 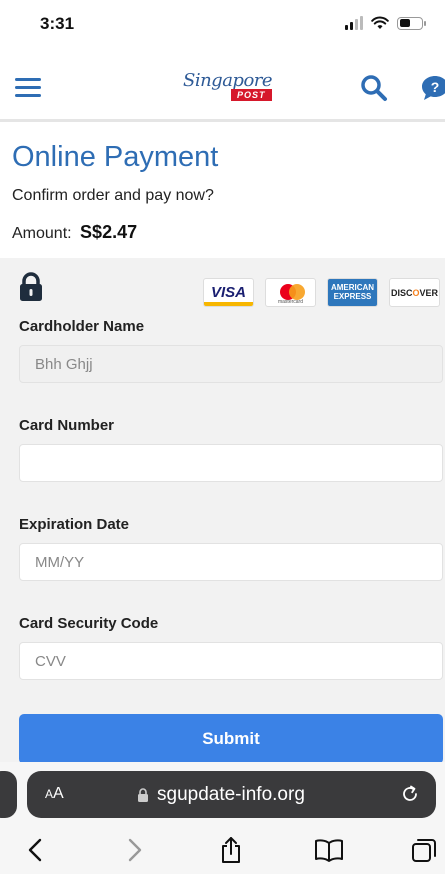 I want to click on site-header: Singapore POST ?, so click(x=222, y=86).